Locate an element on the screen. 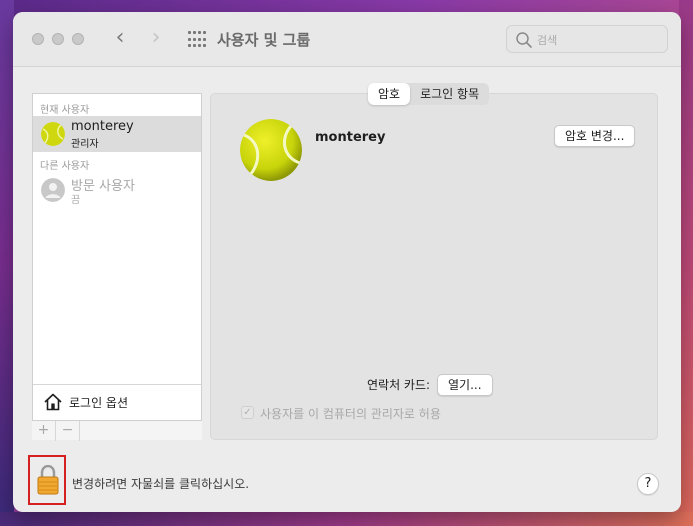 This screenshot has width=693, height=526. checkmark-icon: ✓ is located at coordinates (247, 412).